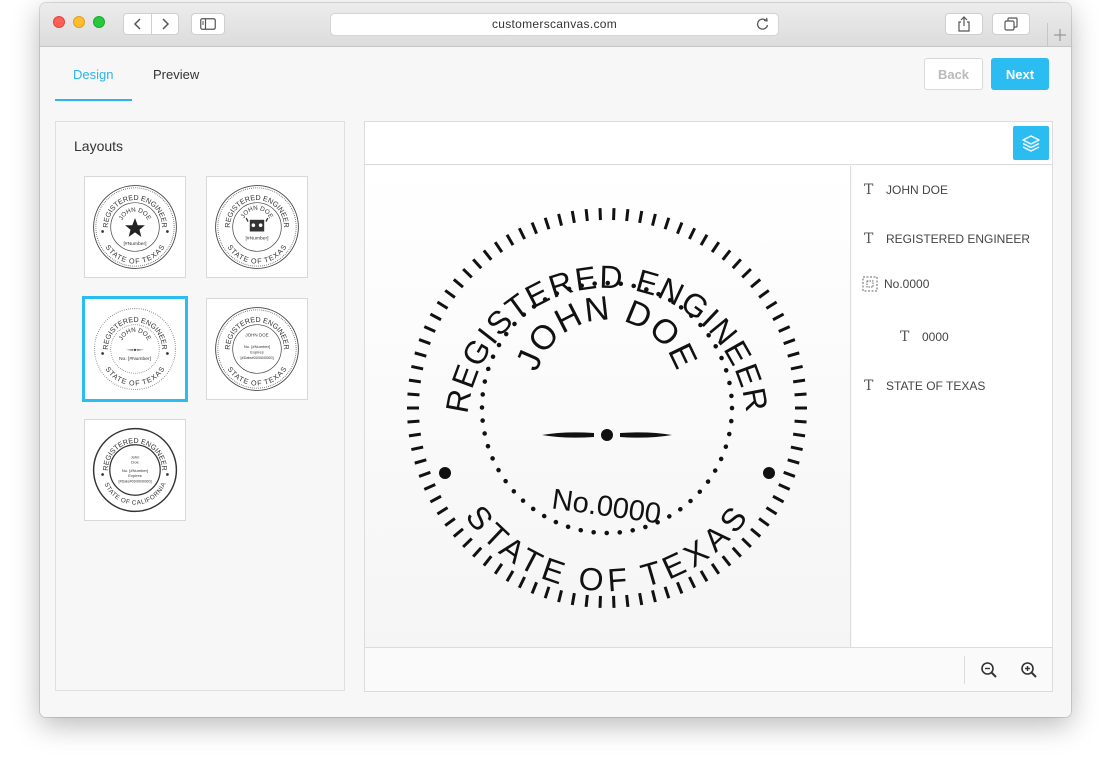 The width and height of the screenshot is (1110, 780). I want to click on layer-item-title: T REGISTERED ENGINEER, so click(947, 239).